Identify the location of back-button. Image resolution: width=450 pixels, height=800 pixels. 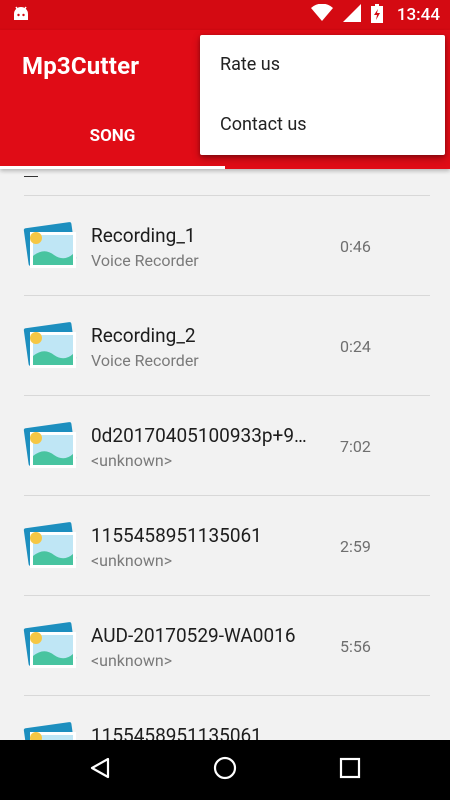
(100, 770).